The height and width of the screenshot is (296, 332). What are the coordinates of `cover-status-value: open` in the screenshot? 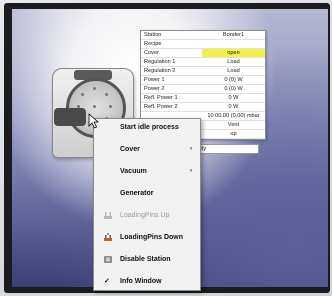 It's located at (233, 53).